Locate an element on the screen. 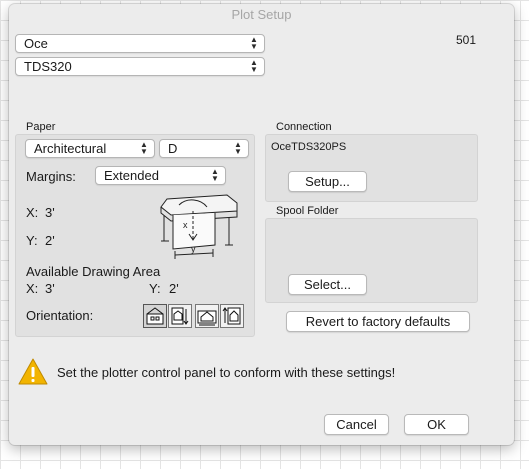 The width and height of the screenshot is (529, 469). paper-size-select: D ▲ ▼ is located at coordinates (204, 148).